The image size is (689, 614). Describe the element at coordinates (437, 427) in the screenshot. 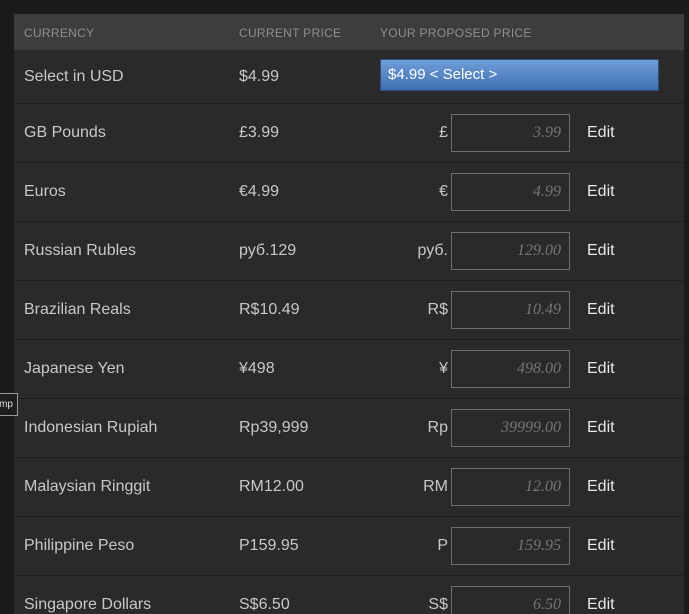

I see `currency-symbol: Rp` at that location.